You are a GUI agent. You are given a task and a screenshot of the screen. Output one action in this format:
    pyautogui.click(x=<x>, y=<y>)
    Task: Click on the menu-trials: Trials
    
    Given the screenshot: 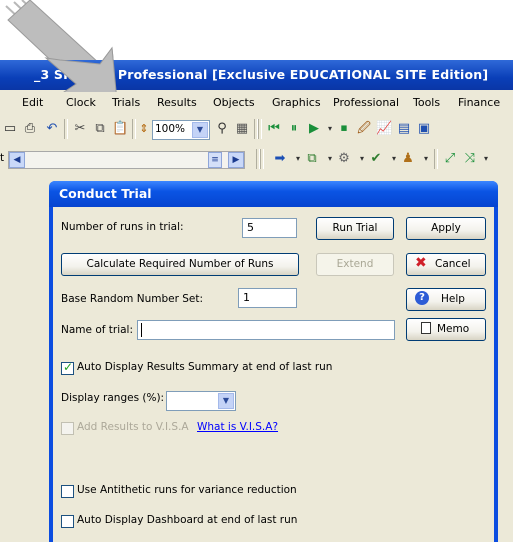 What is the action you would take?
    pyautogui.click(x=126, y=102)
    